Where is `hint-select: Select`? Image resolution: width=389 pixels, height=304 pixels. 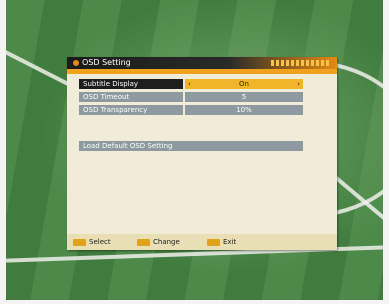 hint-select: Select is located at coordinates (92, 242).